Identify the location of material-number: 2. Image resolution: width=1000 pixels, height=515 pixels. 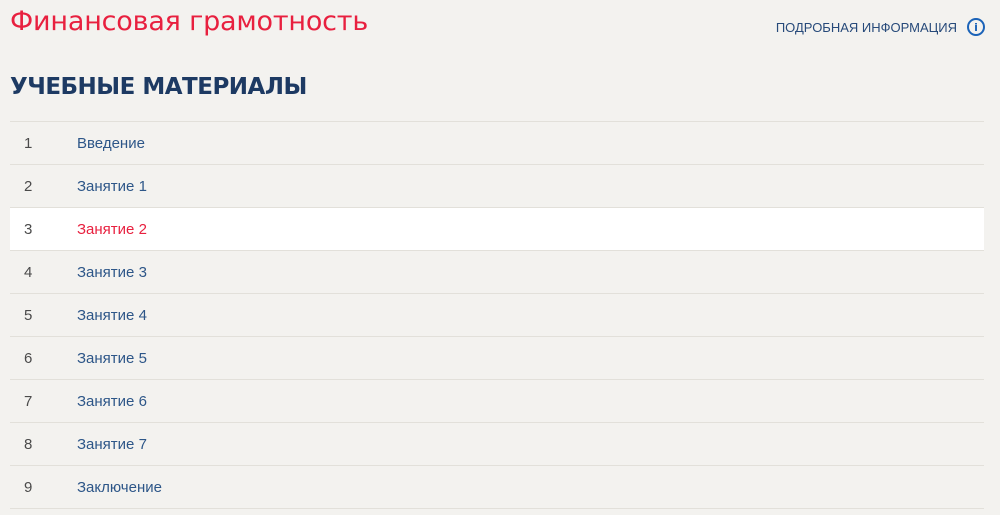
(28, 186).